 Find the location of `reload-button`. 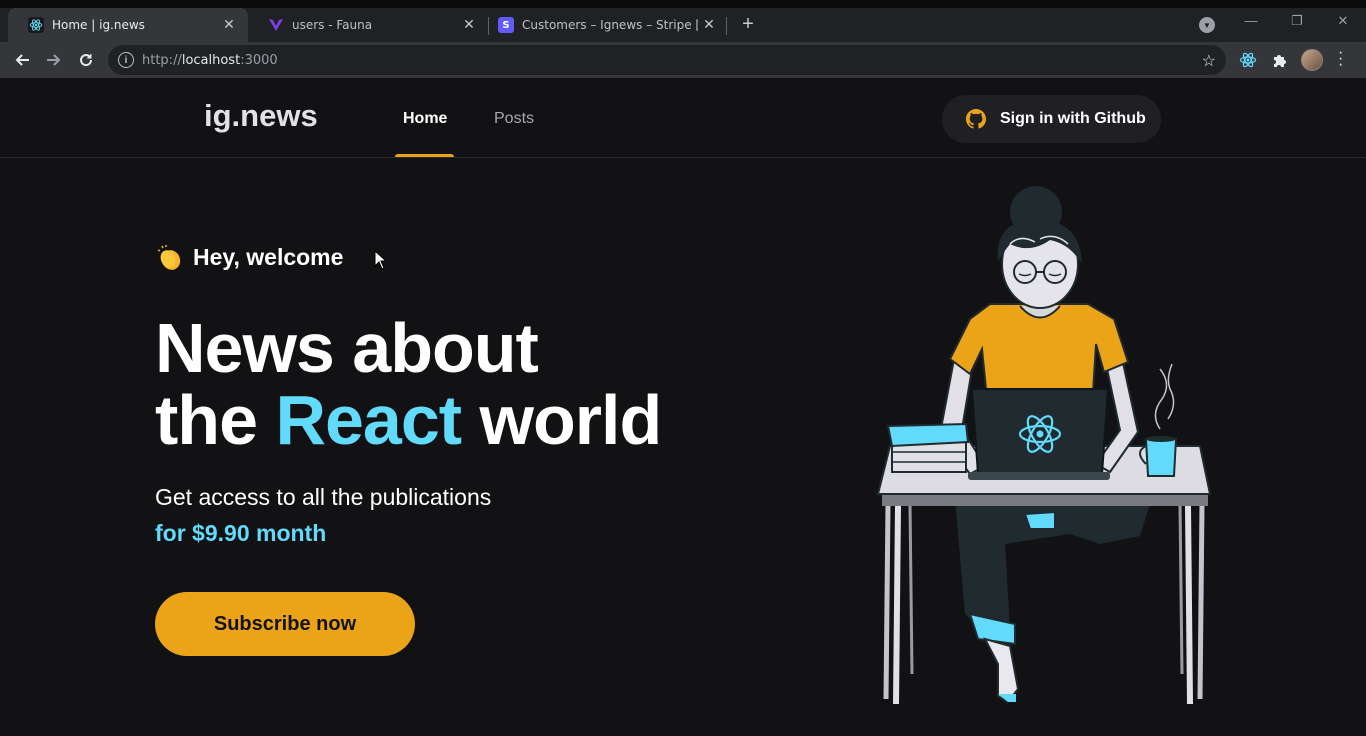

reload-button is located at coordinates (86, 60).